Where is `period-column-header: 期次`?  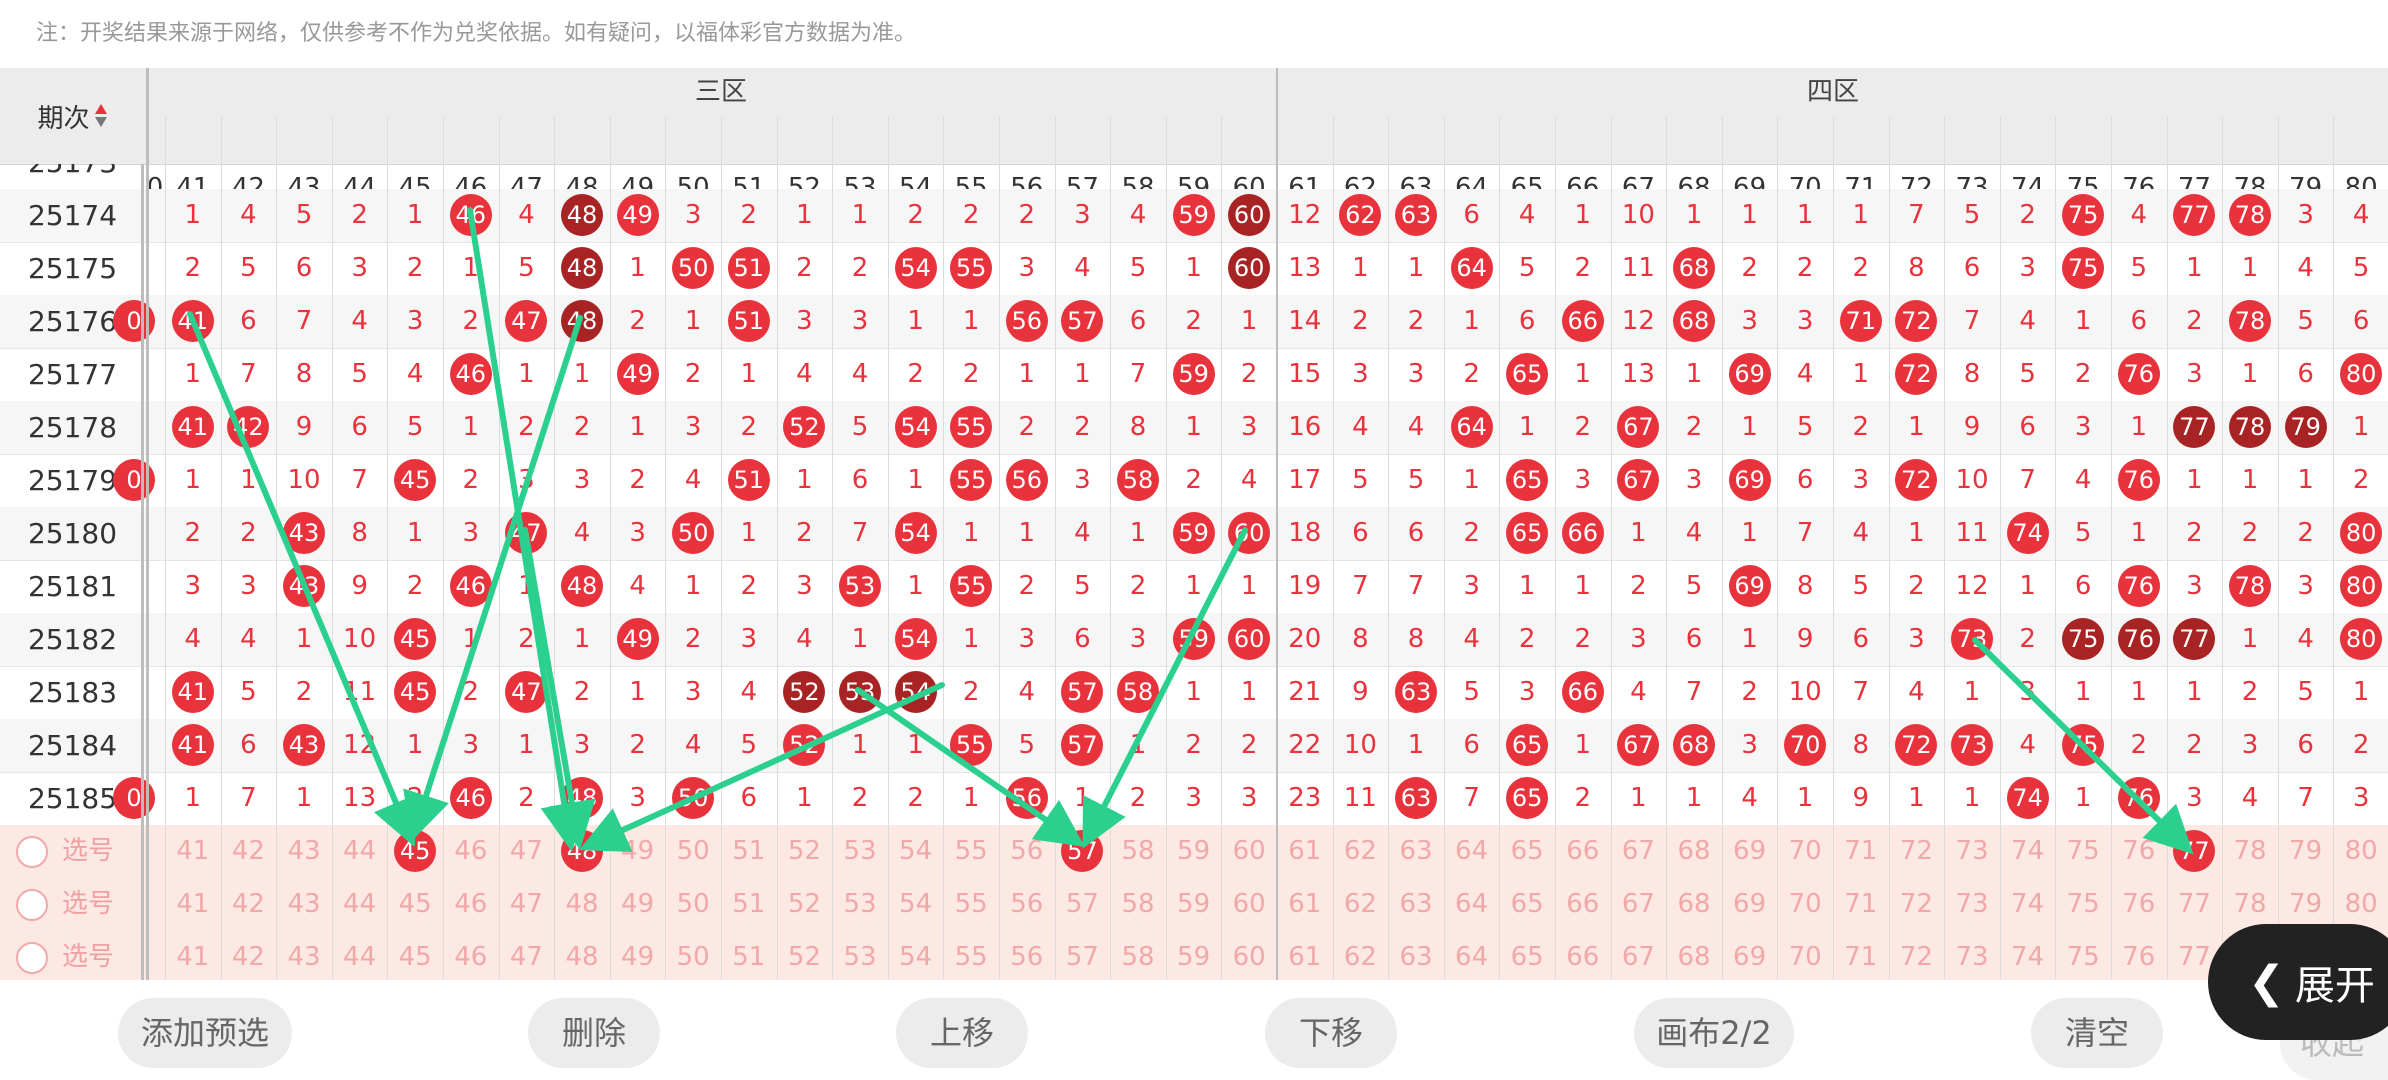
period-column-header: 期次 is located at coordinates (72, 116).